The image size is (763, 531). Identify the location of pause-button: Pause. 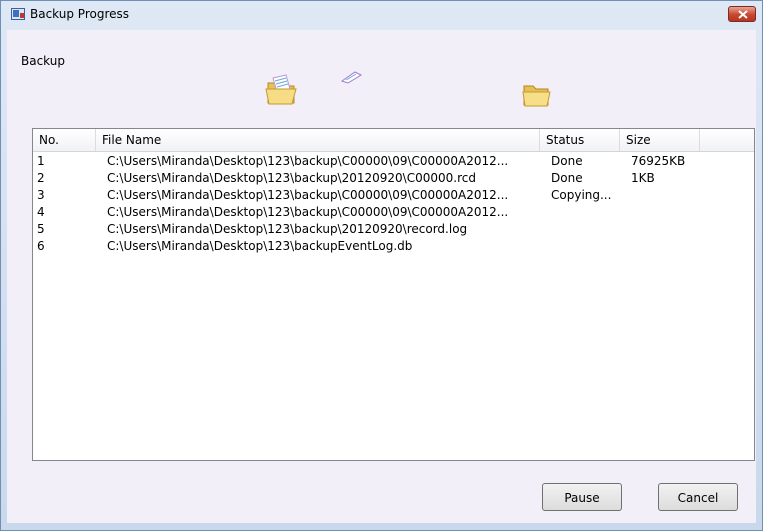
(582, 497).